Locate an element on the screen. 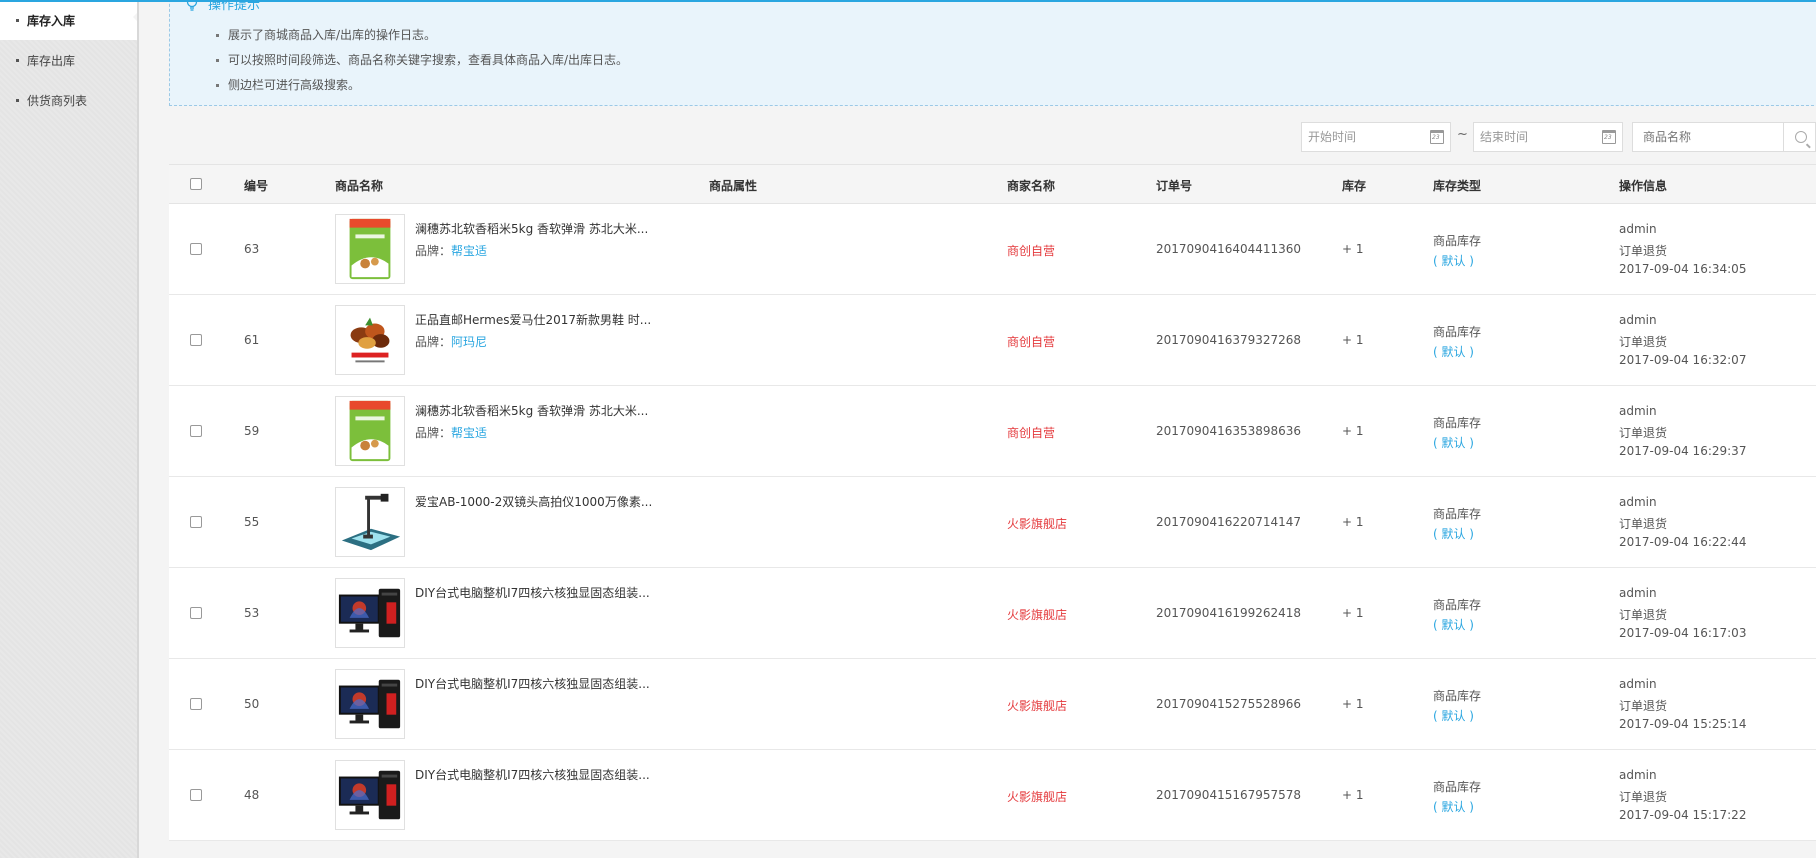 The image size is (1816, 858). start-date-placeholder: 开始时间 is located at coordinates (1332, 137).